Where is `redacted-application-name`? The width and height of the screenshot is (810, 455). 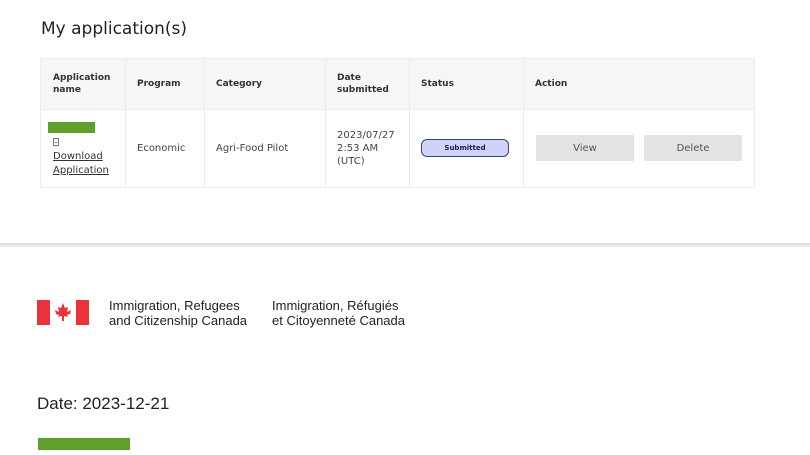 redacted-application-name is located at coordinates (71, 127).